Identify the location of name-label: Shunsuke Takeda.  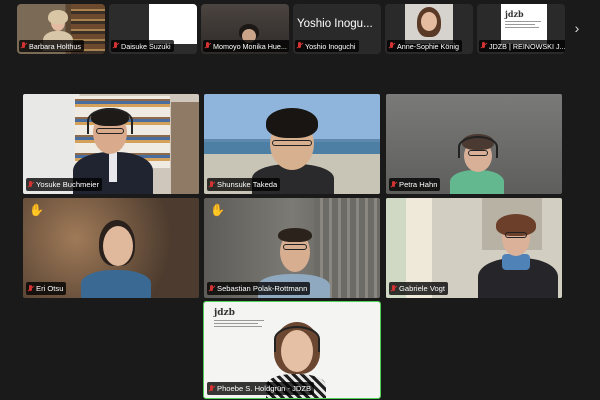
(244, 184).